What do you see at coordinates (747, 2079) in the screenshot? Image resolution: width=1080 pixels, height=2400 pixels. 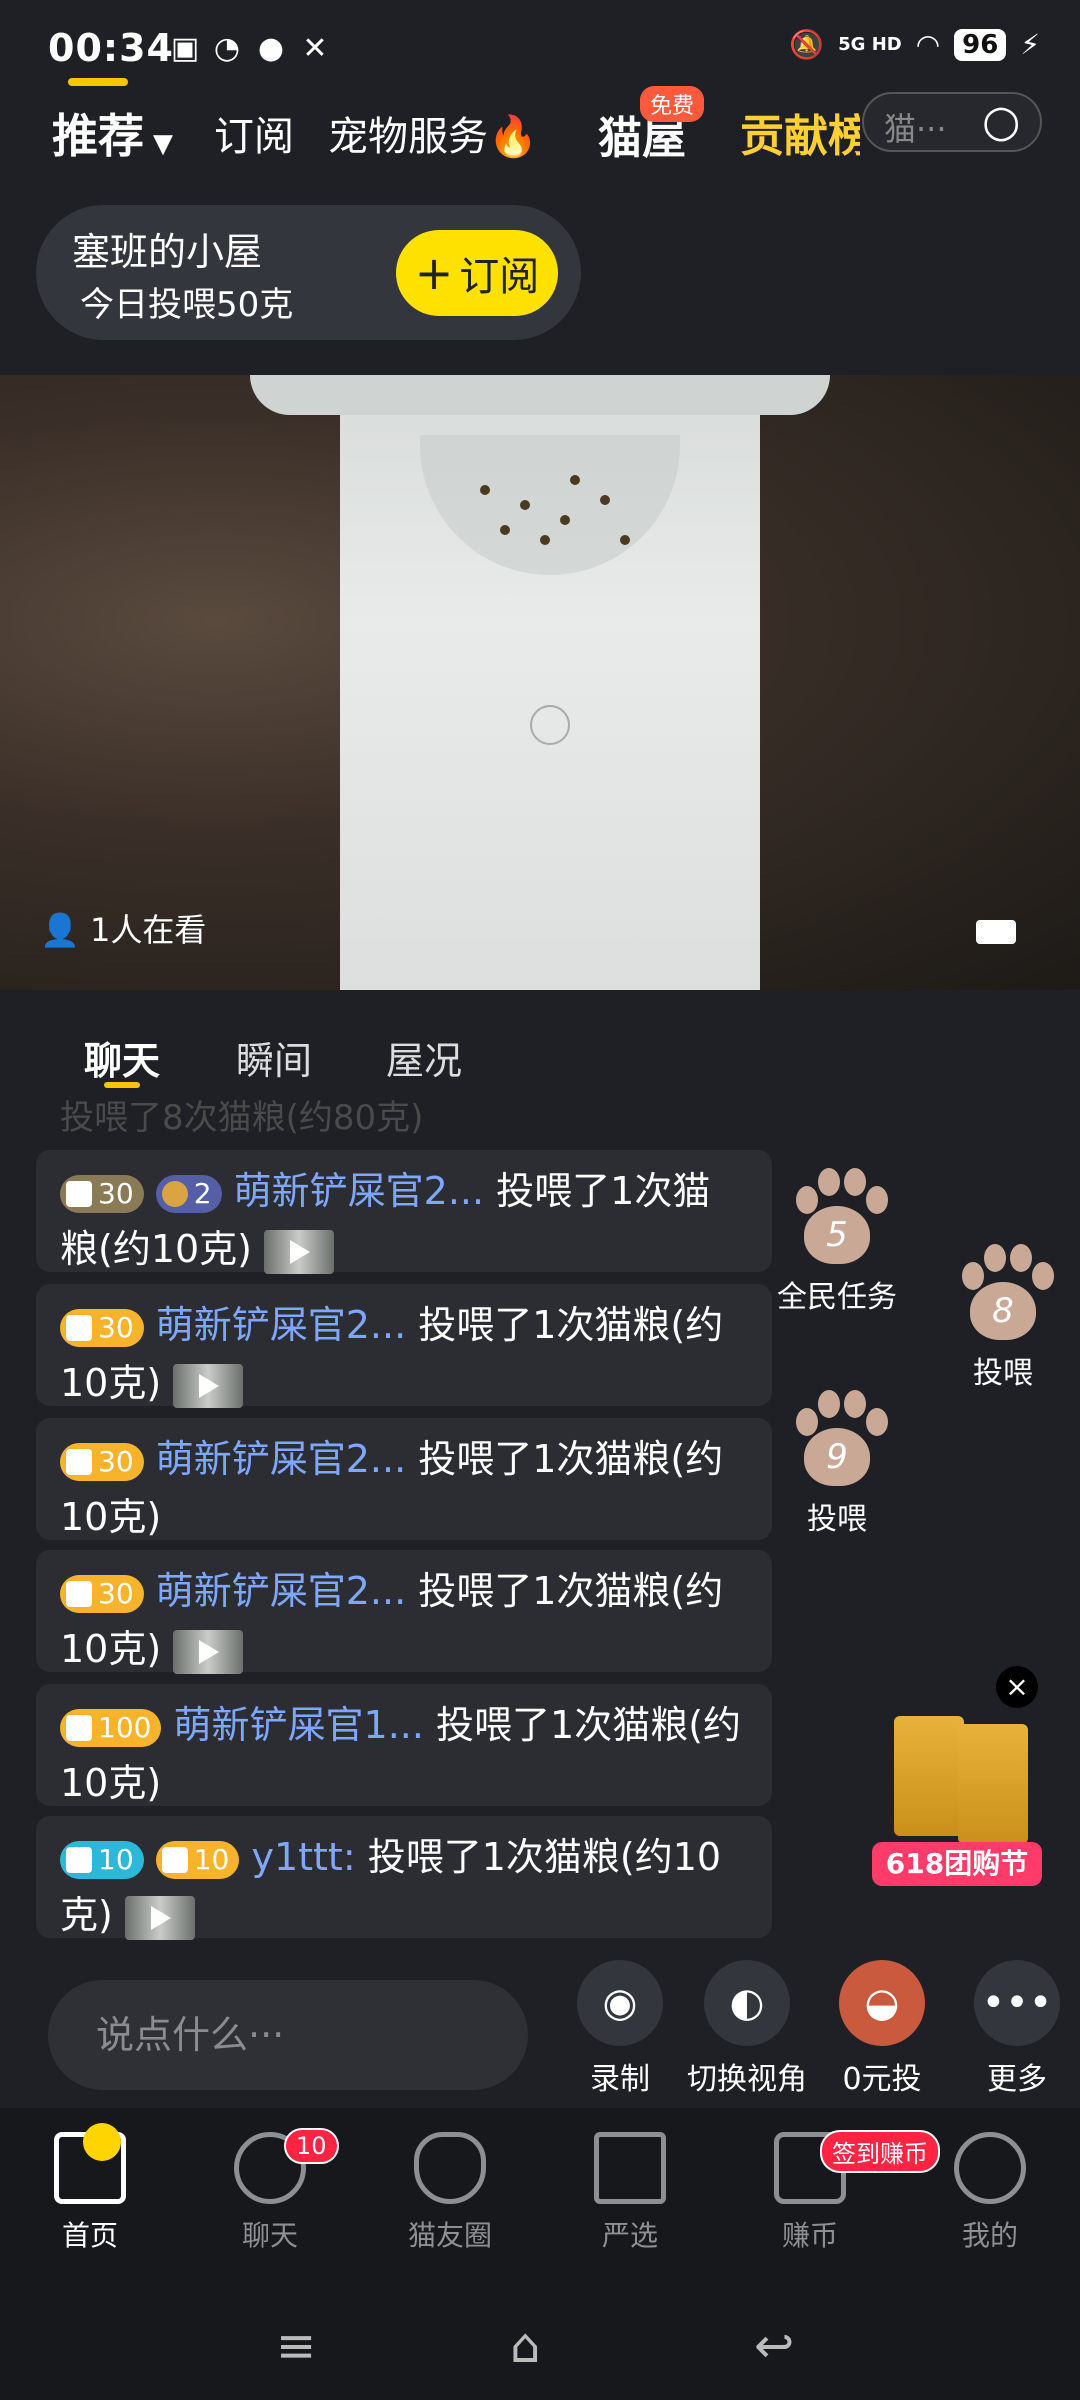 I see `switch-view-label: 切换视角` at bounding box center [747, 2079].